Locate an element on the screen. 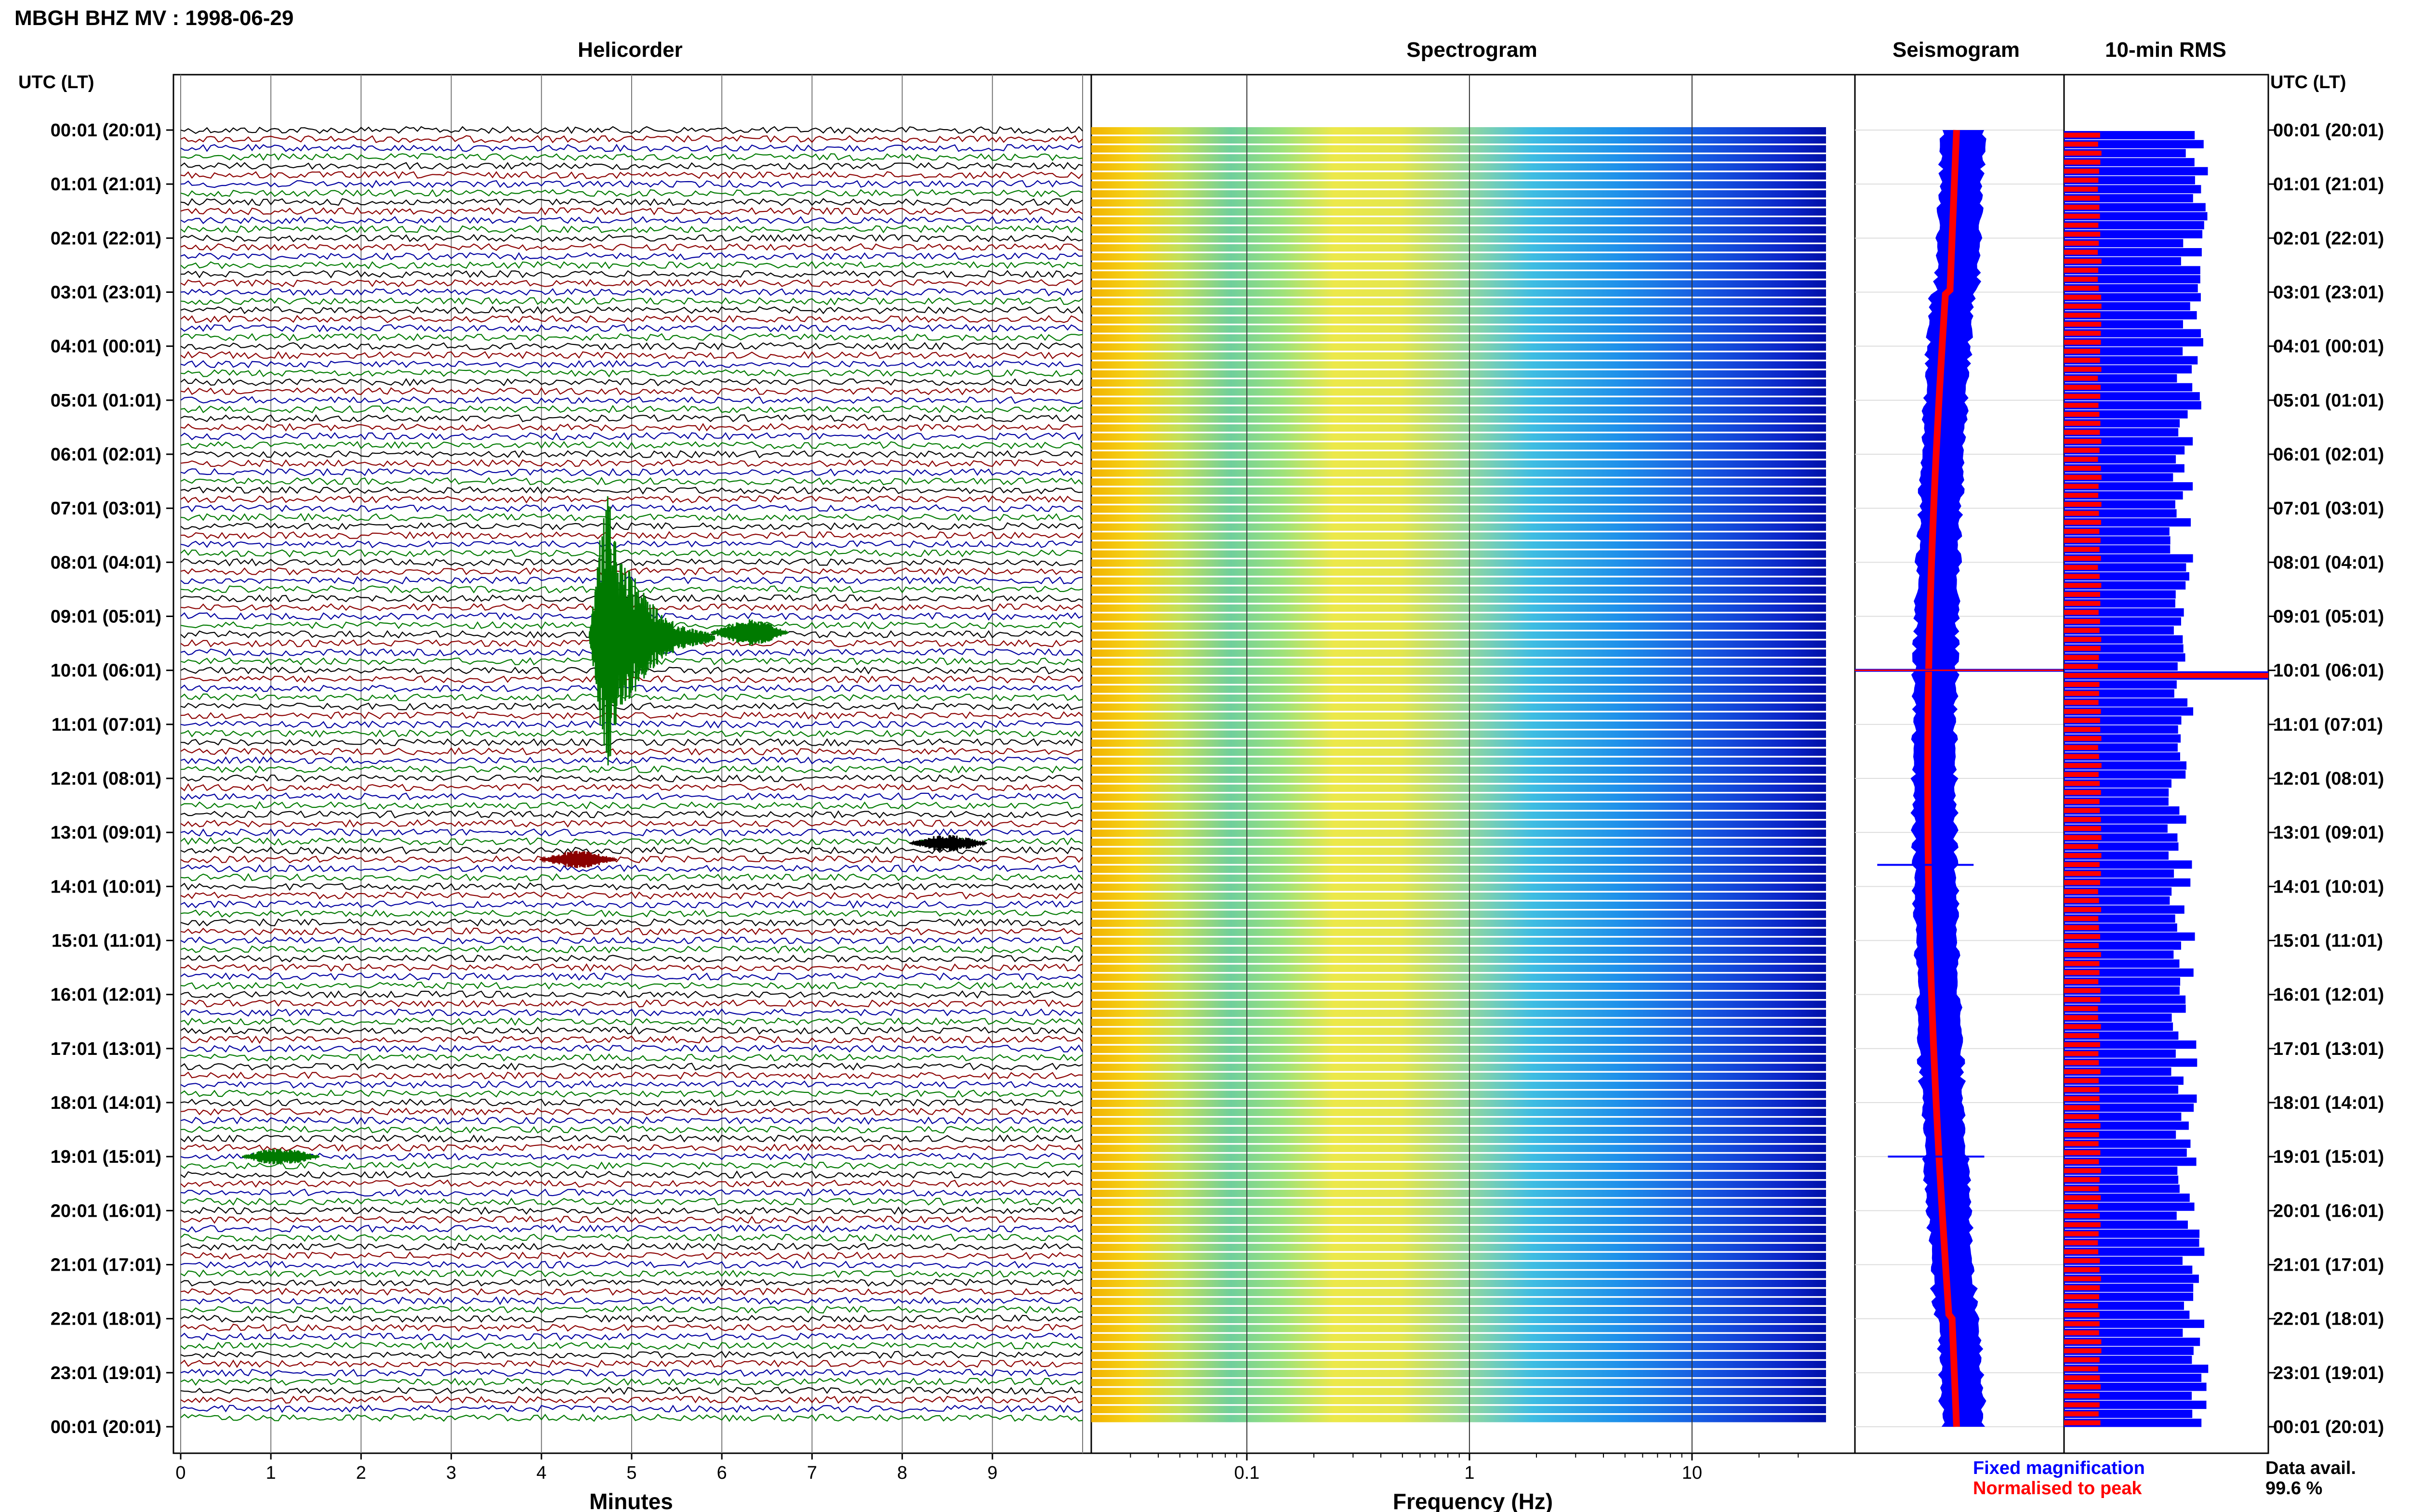  seismogram-panel is located at coordinates (1959, 764).